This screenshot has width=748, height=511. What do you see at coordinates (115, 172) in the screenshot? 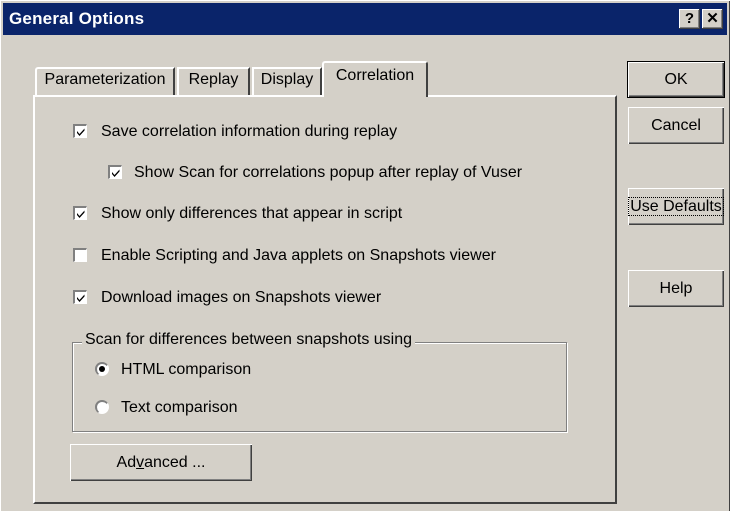
I see `show-scan-popup-checkbox` at bounding box center [115, 172].